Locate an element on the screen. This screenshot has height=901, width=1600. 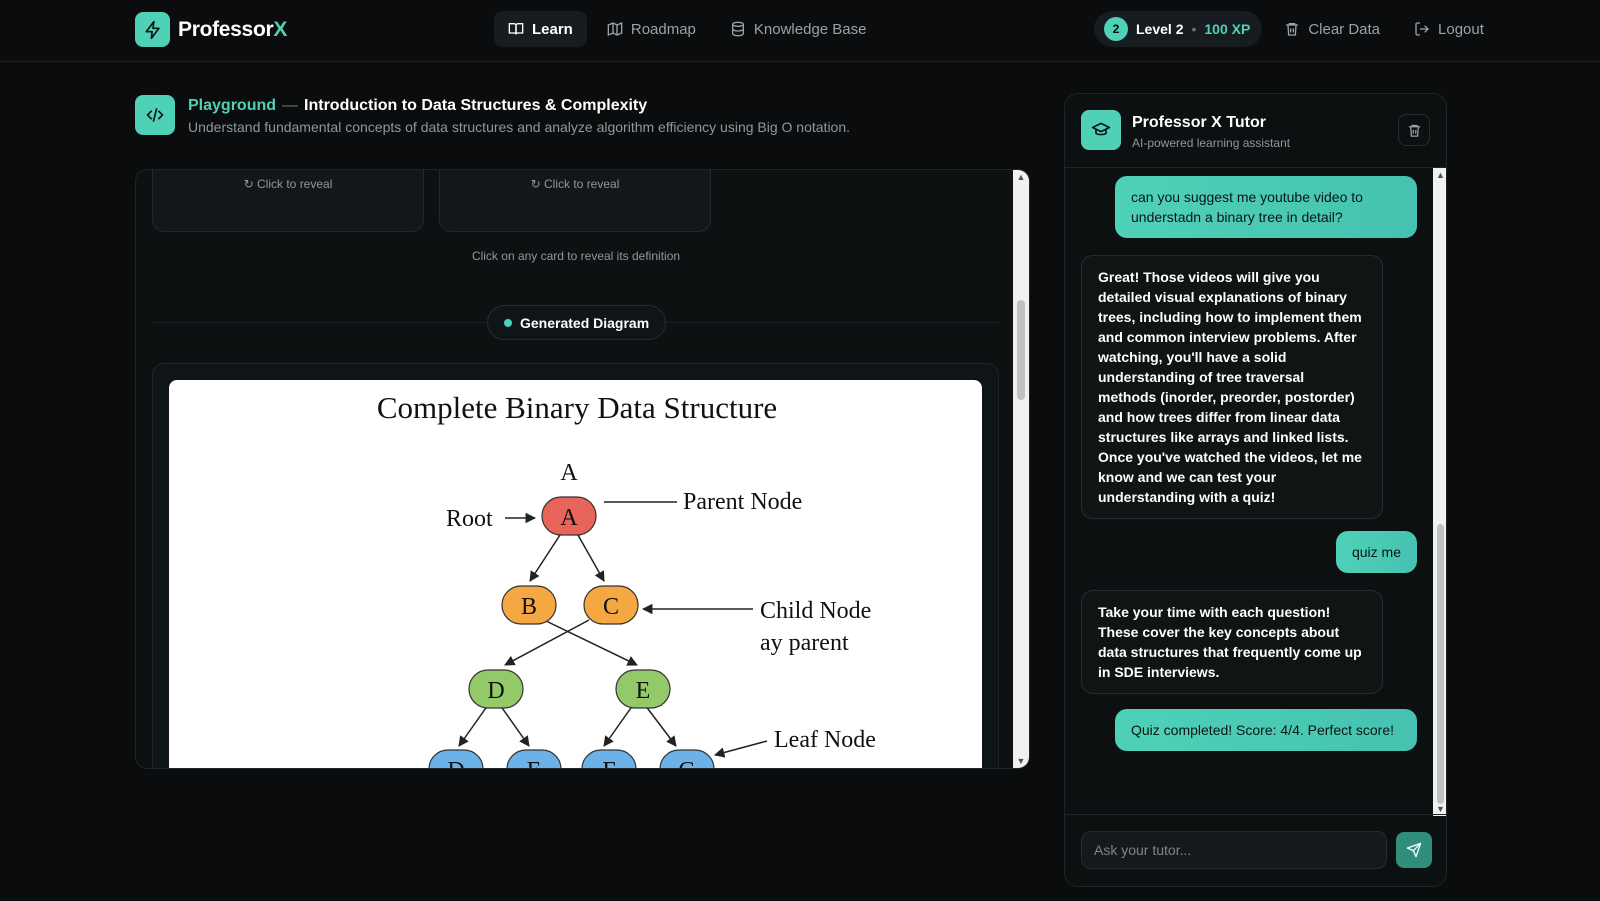
nav-learn: Learn is located at coordinates (540, 29).